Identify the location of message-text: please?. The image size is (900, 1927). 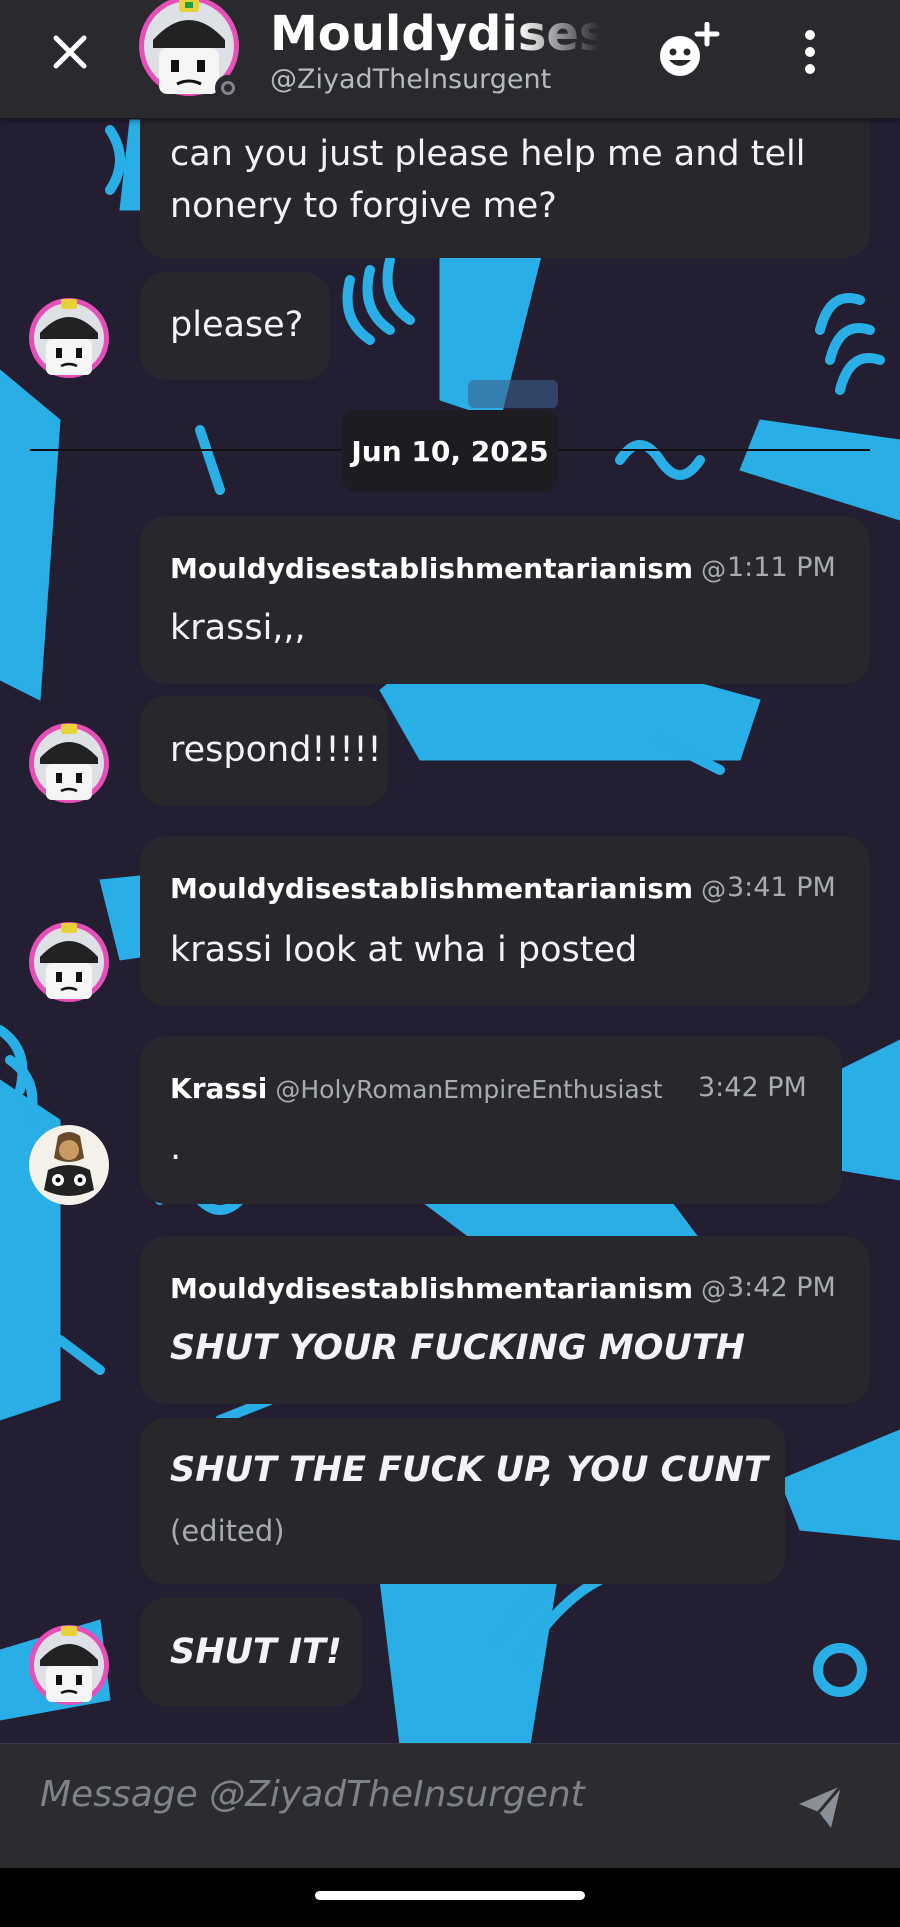
(237, 325).